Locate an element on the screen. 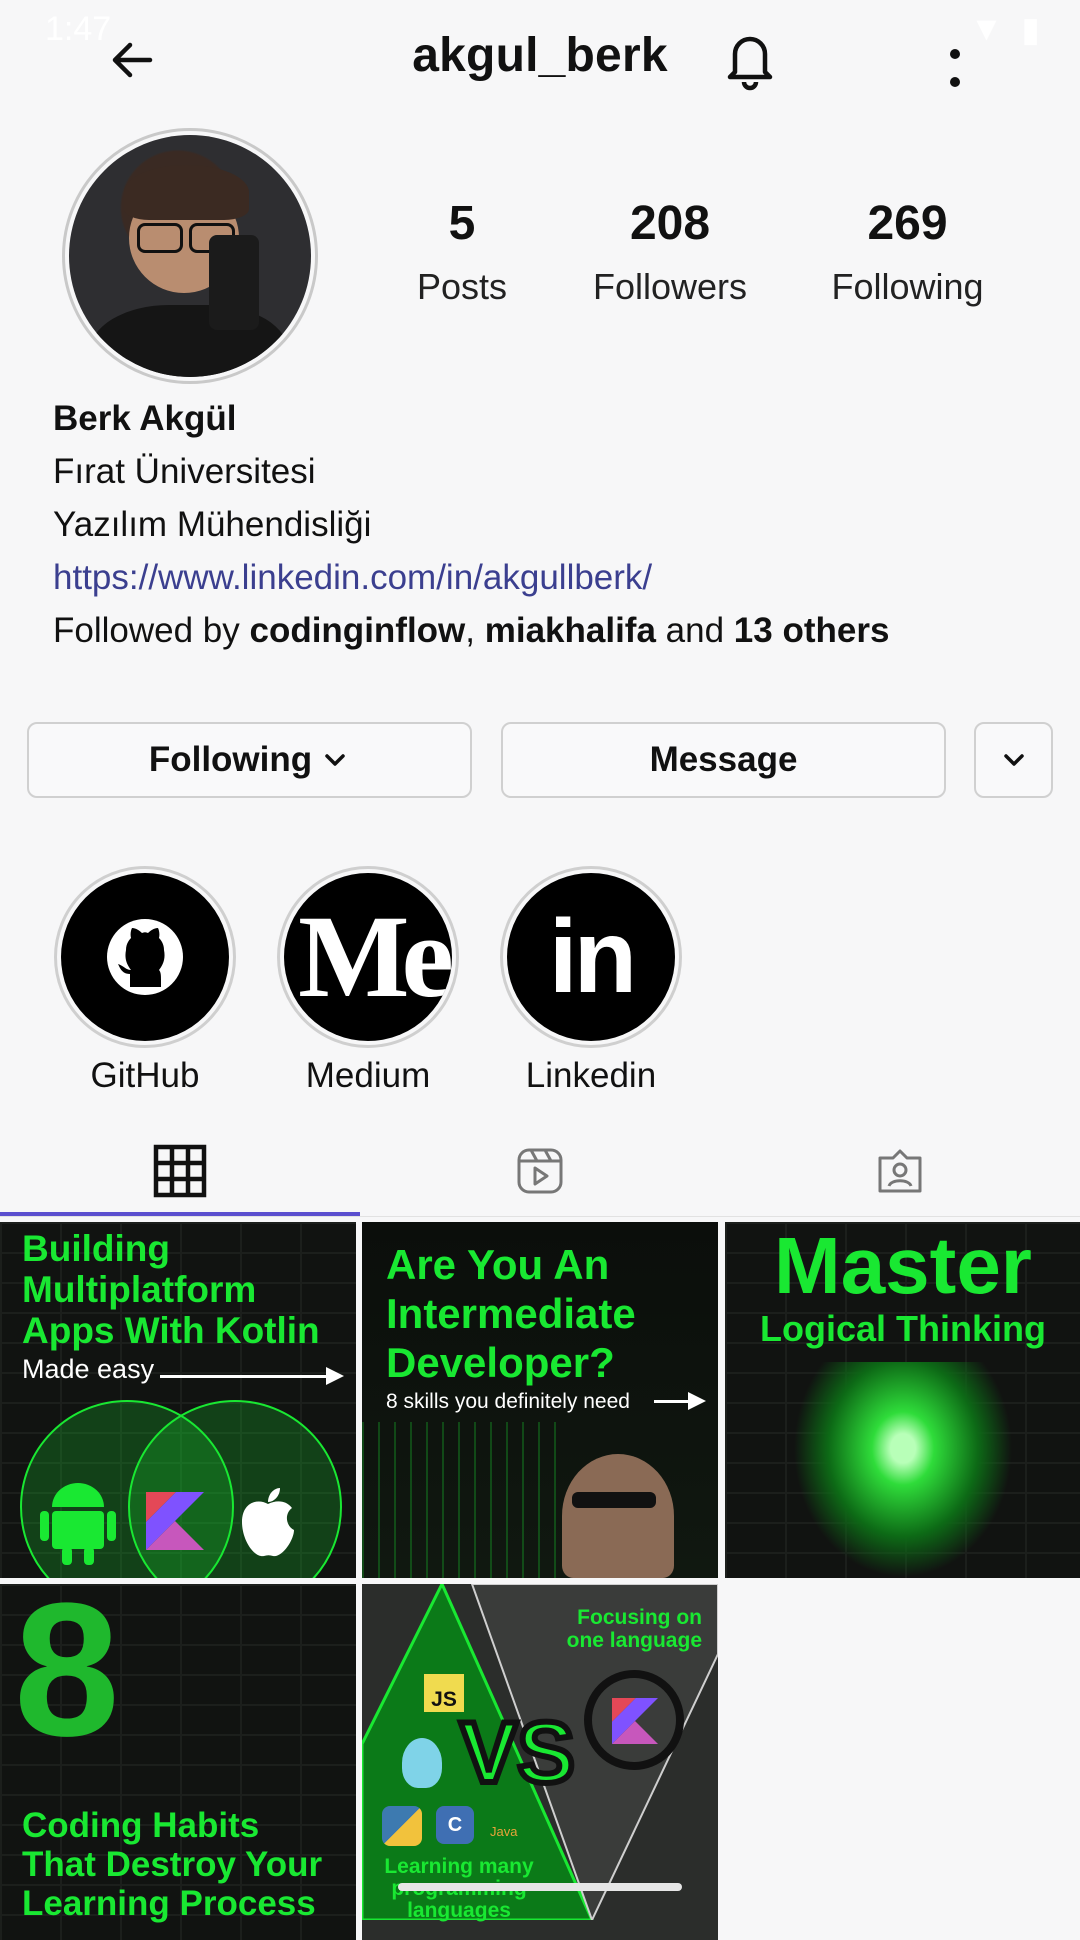  top-bar: akgul_berk is located at coordinates (540, 57).